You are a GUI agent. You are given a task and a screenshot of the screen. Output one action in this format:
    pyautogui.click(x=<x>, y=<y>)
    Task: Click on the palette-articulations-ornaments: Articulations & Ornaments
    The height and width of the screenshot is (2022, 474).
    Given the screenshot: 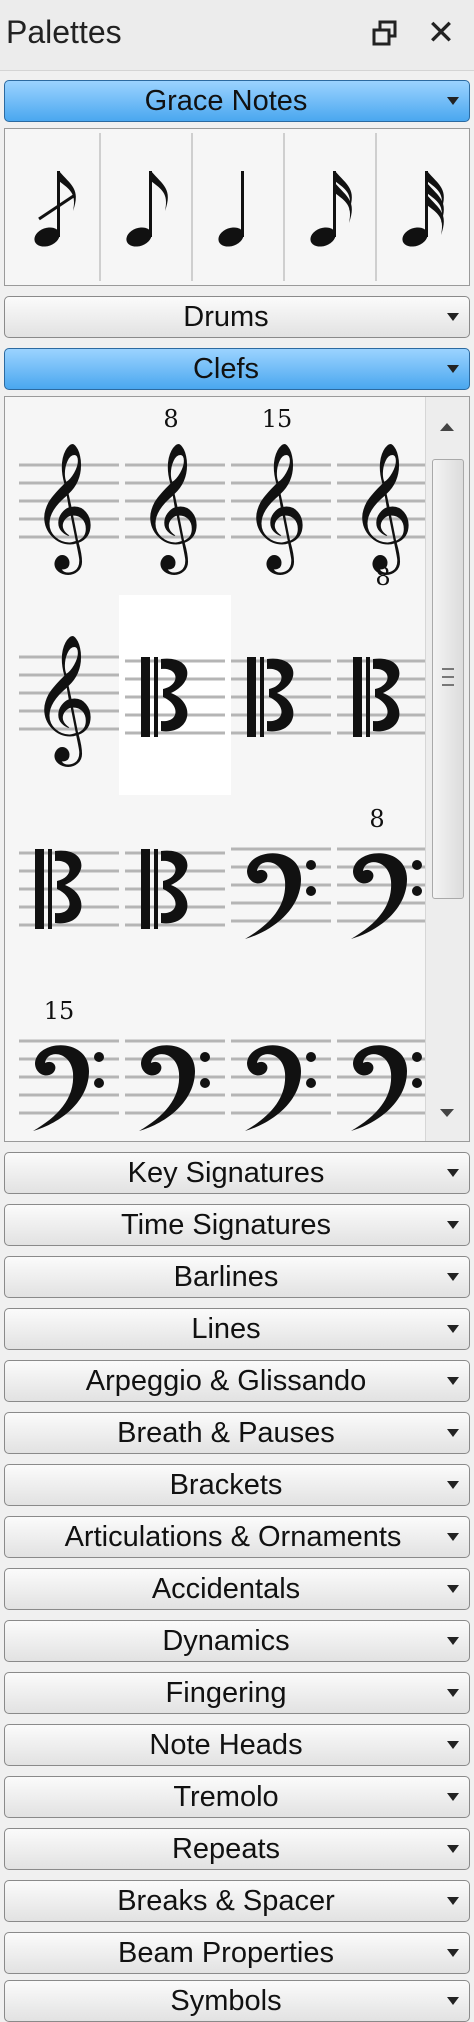 What is the action you would take?
    pyautogui.click(x=237, y=1537)
    